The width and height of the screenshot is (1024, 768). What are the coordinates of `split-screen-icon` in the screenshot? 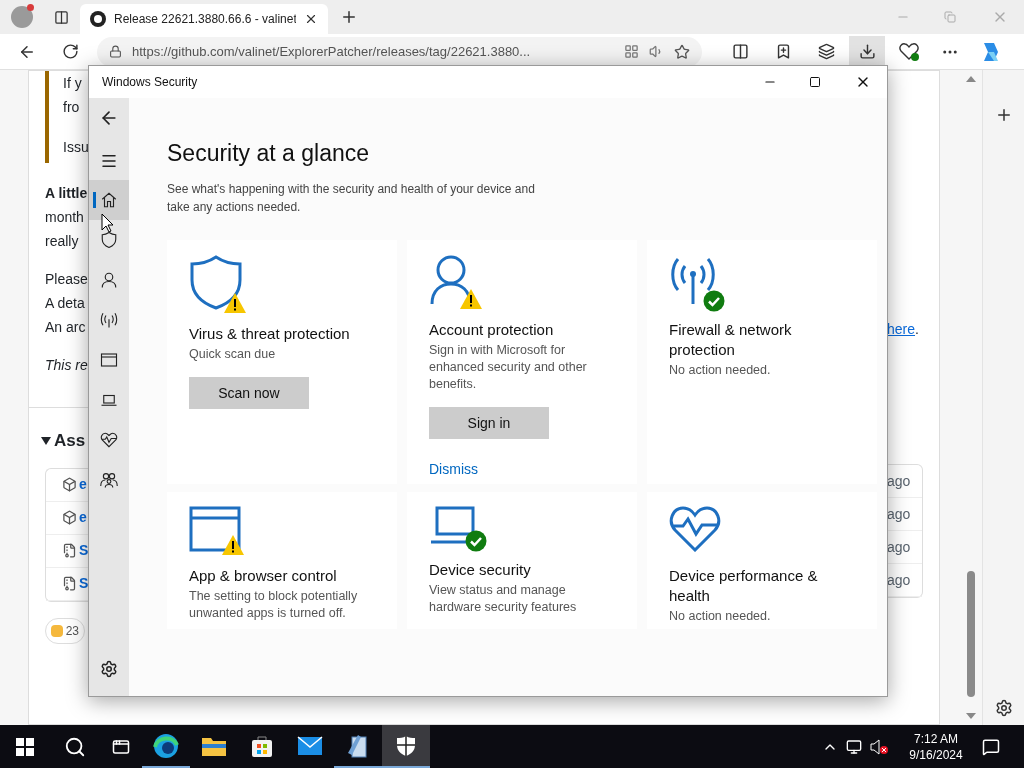 It's located at (740, 51).